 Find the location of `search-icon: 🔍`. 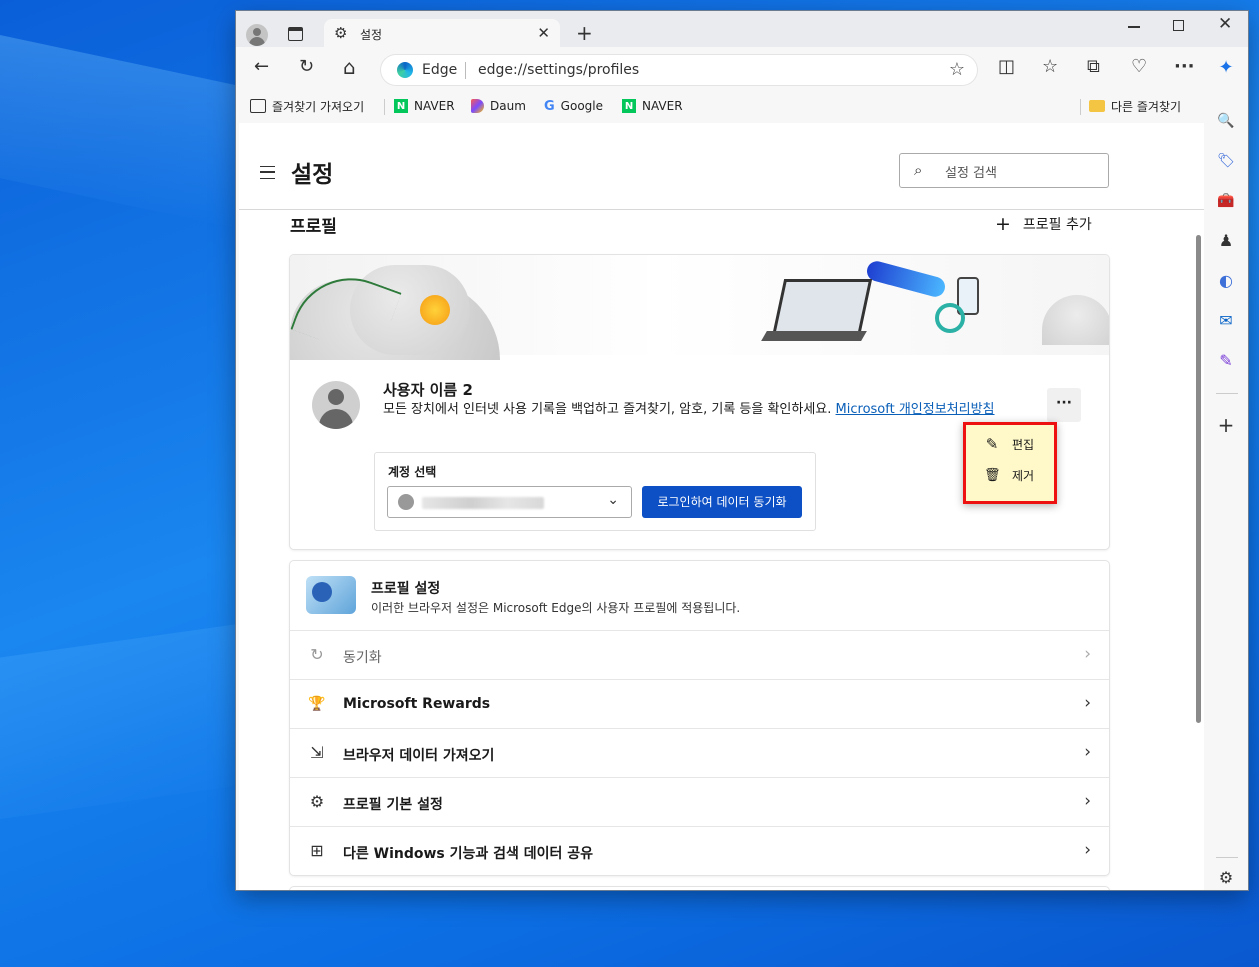

search-icon: 🔍 is located at coordinates (1226, 121).